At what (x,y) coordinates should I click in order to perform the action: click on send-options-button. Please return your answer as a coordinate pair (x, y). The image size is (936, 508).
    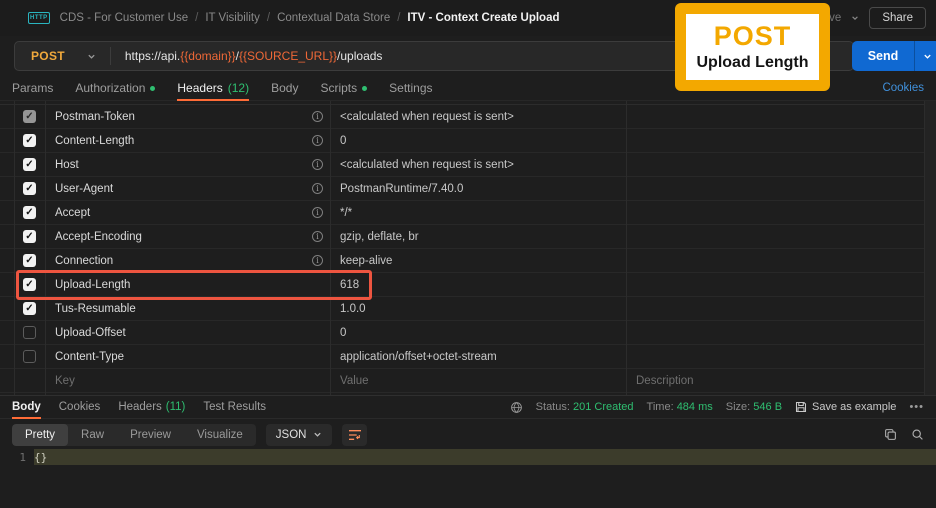
    Looking at the image, I should click on (925, 56).